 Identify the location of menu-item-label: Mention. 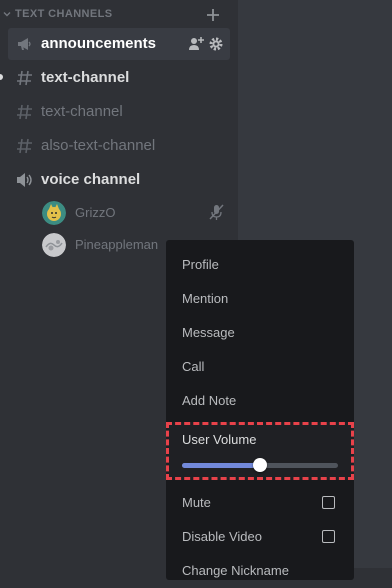
(205, 298).